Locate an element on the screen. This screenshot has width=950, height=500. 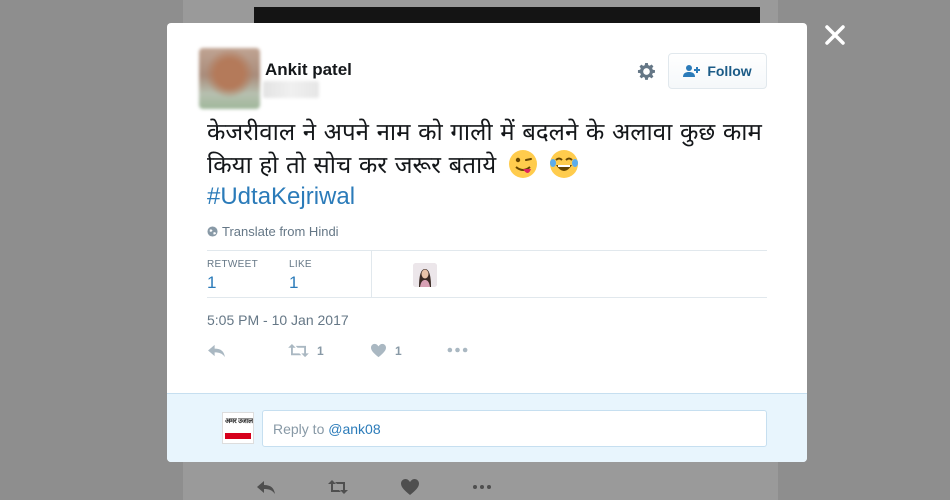
retweet-button: 1 is located at coordinates (306, 350).